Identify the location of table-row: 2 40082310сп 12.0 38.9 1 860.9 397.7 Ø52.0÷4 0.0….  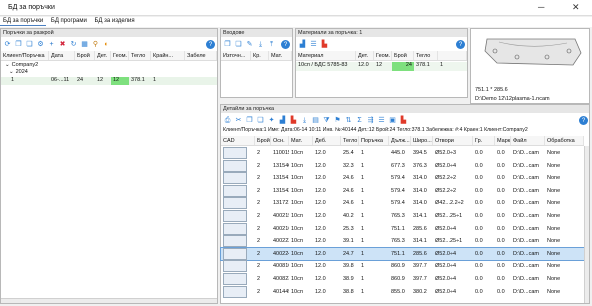
(402, 279).